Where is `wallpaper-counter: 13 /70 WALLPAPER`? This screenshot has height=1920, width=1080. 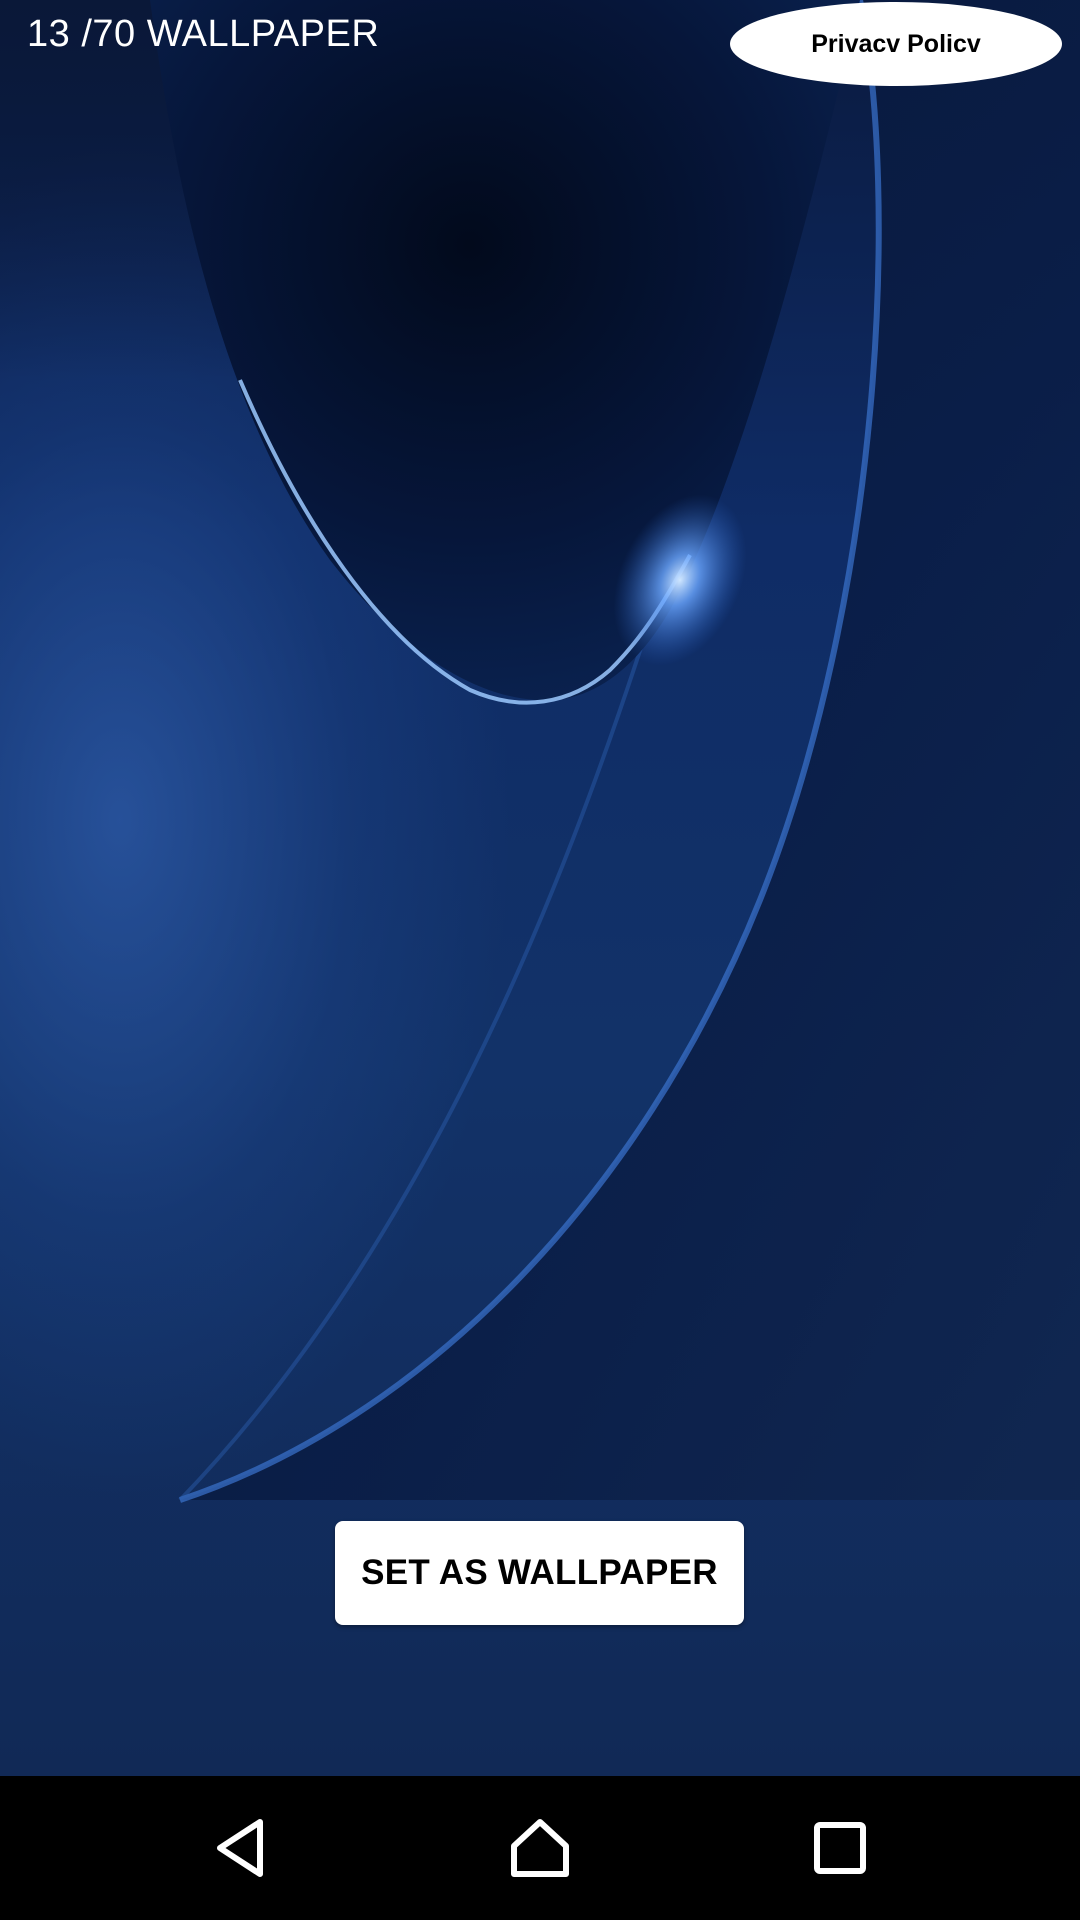 wallpaper-counter: 13 /70 WALLPAPER is located at coordinates (203, 34).